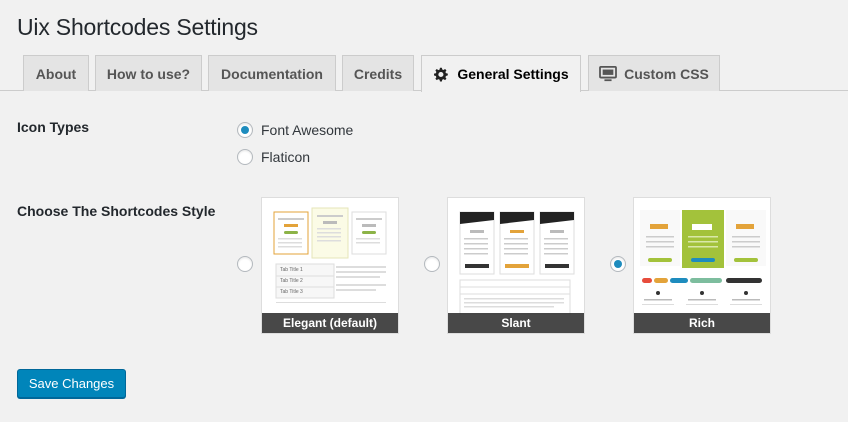 This screenshot has height=422, width=848. I want to click on radio-label: Flaticon, so click(286, 157).